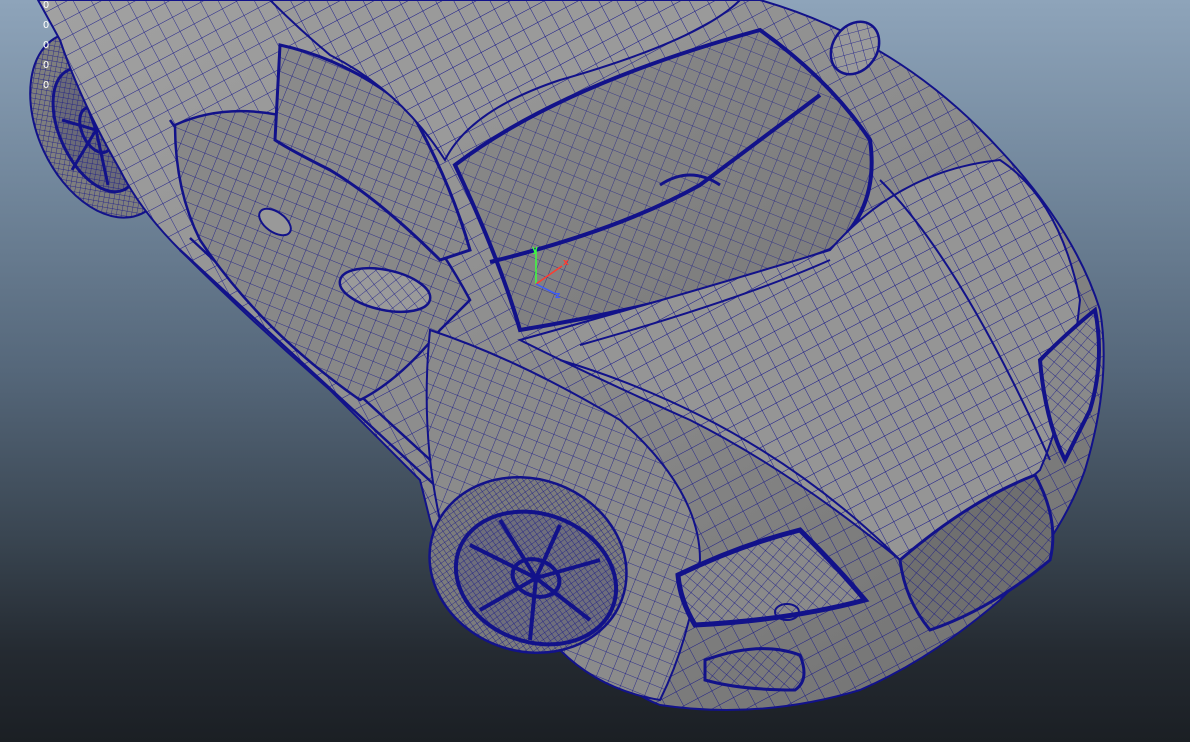 This screenshot has height=742, width=1190. Describe the element at coordinates (557, 296) in the screenshot. I see `axis-z-label: z` at that location.